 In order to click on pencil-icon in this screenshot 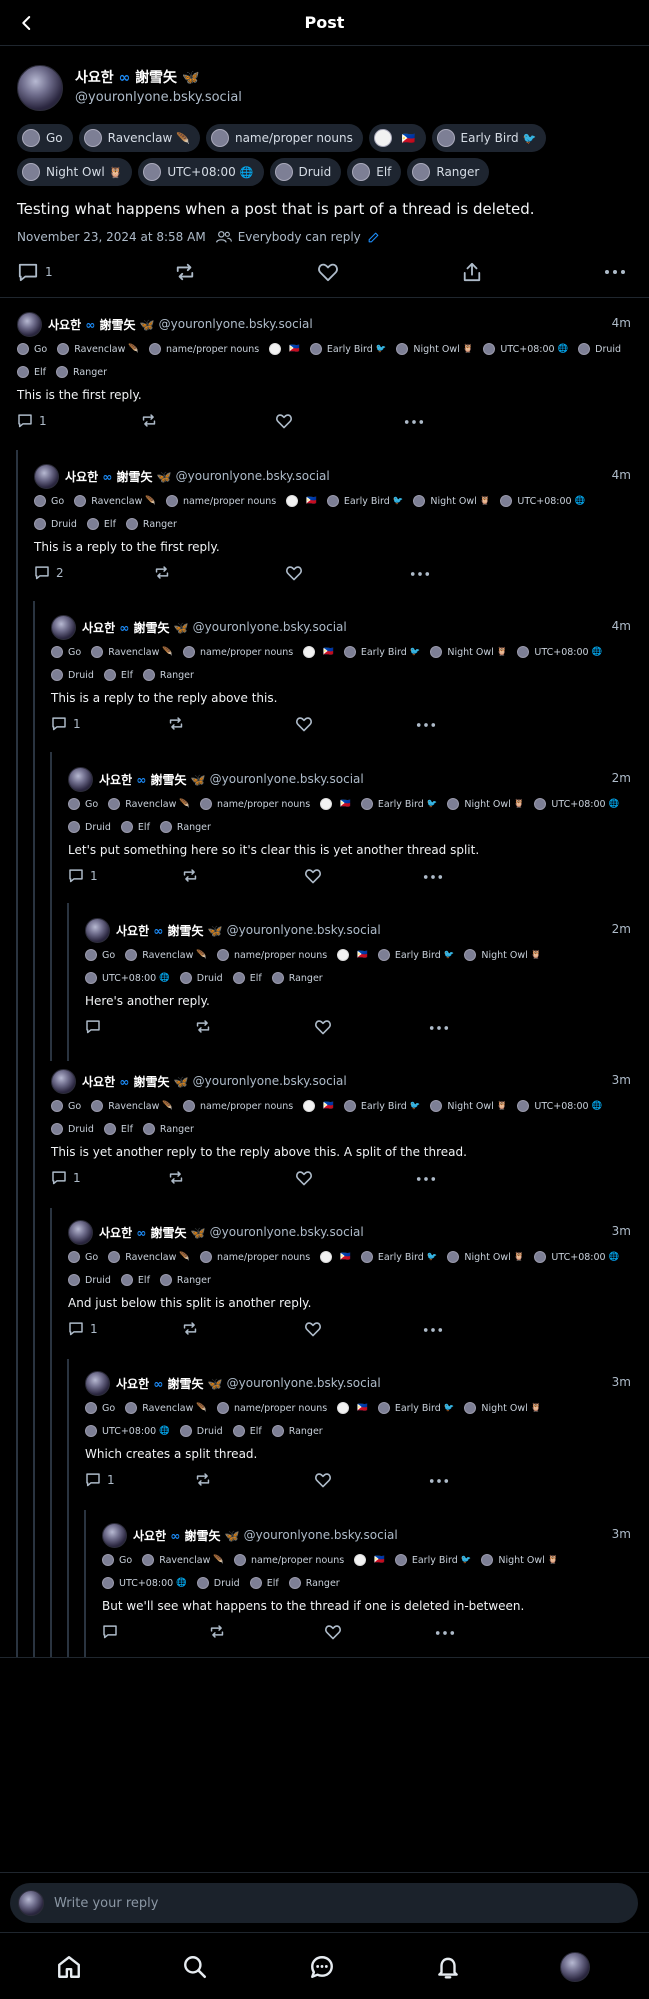, I will do `click(373, 237)`.